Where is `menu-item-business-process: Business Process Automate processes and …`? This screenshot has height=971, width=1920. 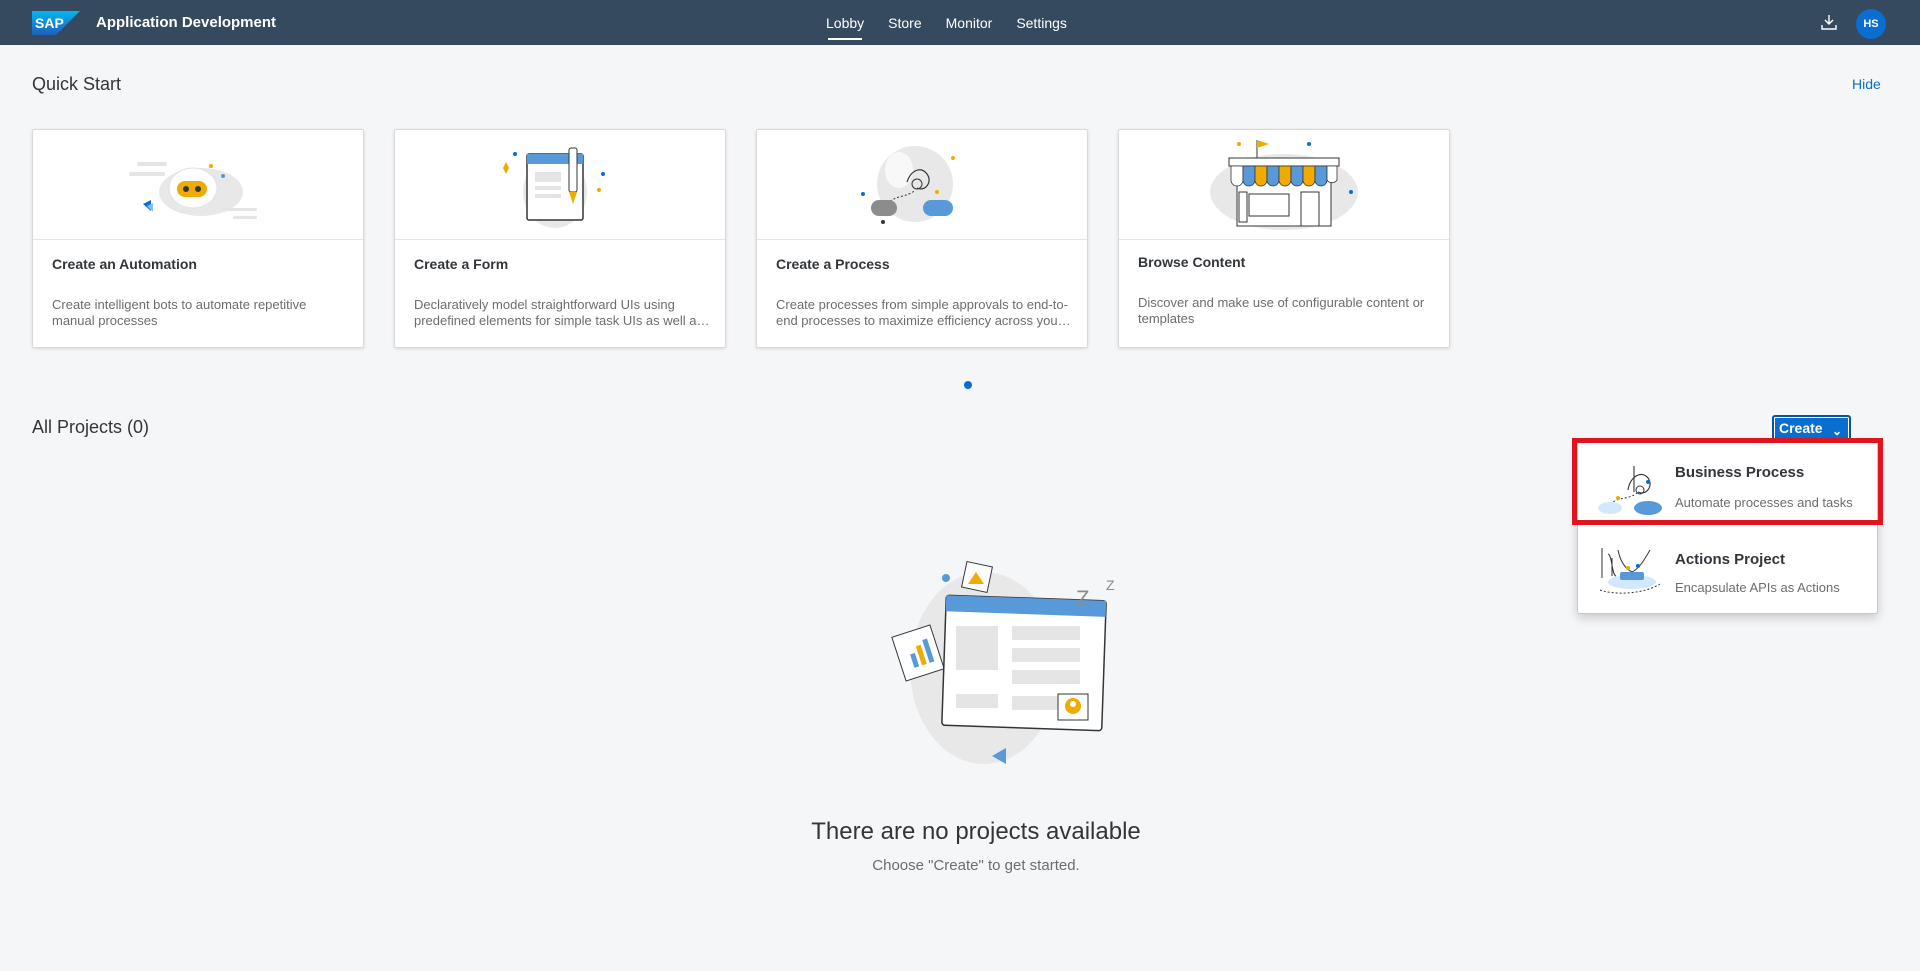 menu-item-business-process: Business Process Automate processes and … is located at coordinates (1727, 485).